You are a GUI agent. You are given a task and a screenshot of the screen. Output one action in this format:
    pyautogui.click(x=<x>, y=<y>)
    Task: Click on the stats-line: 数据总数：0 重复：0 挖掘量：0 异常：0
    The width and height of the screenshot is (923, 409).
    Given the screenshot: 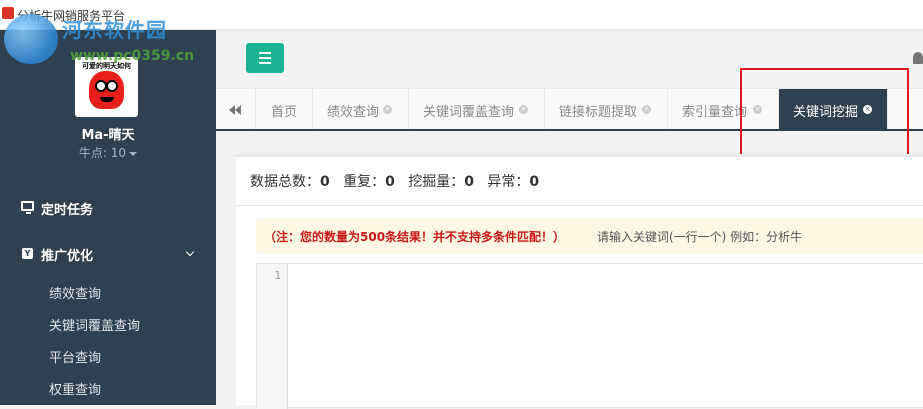 What is the action you would take?
    pyautogui.click(x=394, y=181)
    